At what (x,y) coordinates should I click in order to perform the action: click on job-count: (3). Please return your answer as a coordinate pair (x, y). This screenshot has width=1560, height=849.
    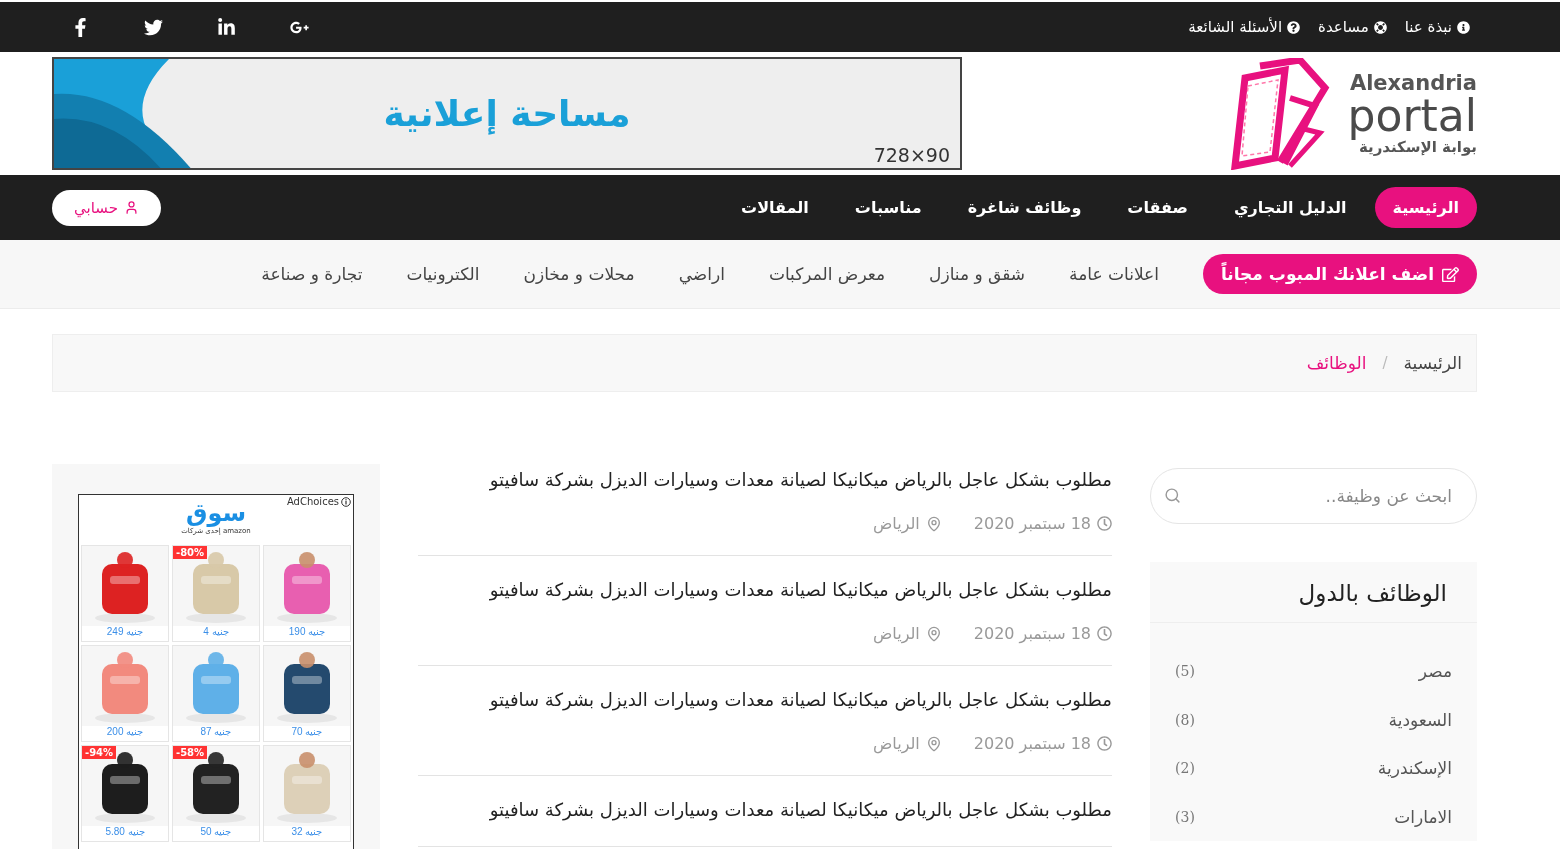
    Looking at the image, I should click on (1185, 816).